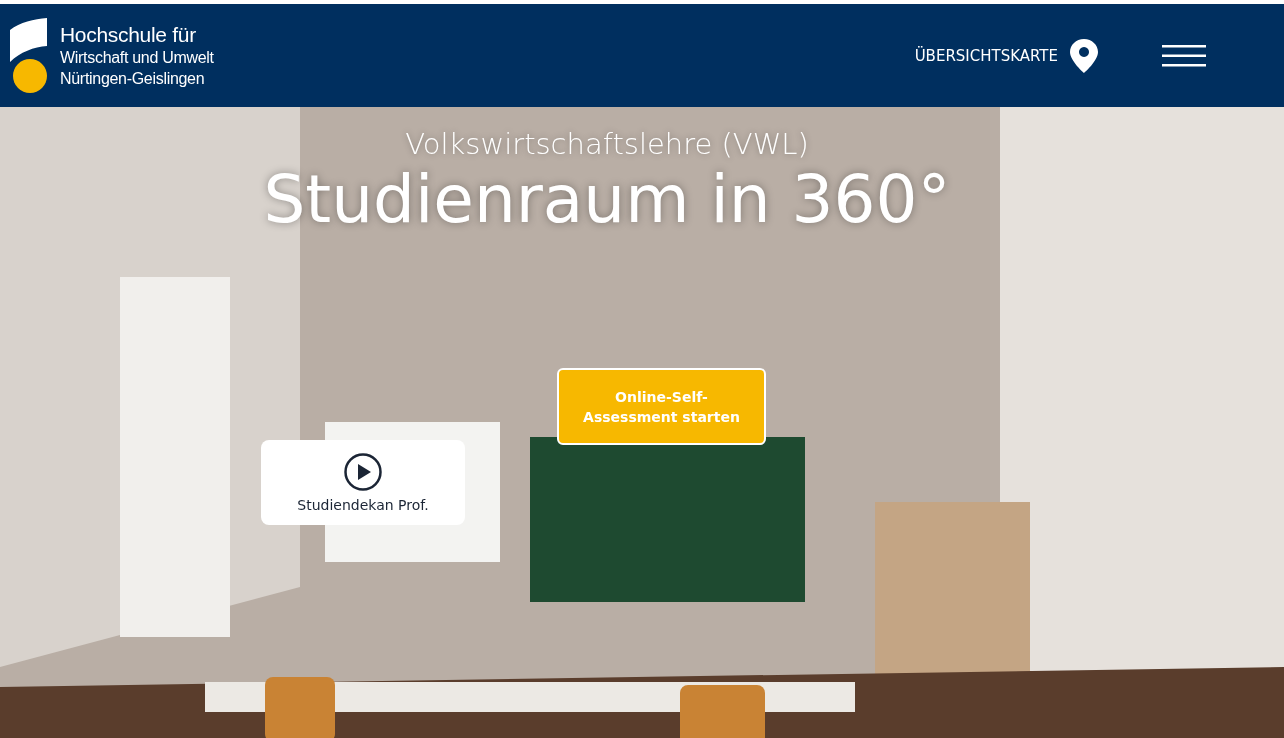 Image resolution: width=1284 pixels, height=738 pixels. What do you see at coordinates (30, 55) in the screenshot?
I see `logo-icon` at bounding box center [30, 55].